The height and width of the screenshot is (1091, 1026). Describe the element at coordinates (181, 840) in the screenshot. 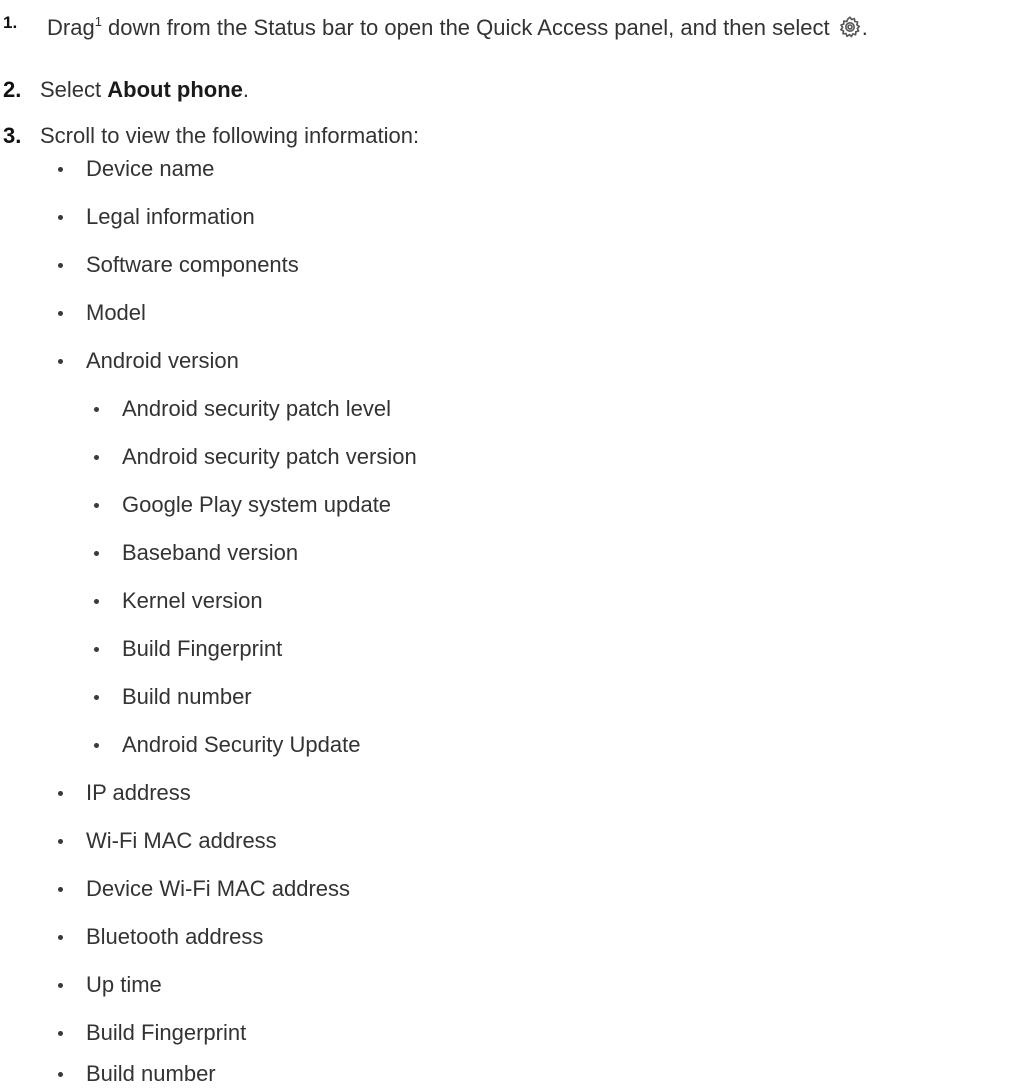

I see `list-item-label: Wi-Fi MAC address` at that location.